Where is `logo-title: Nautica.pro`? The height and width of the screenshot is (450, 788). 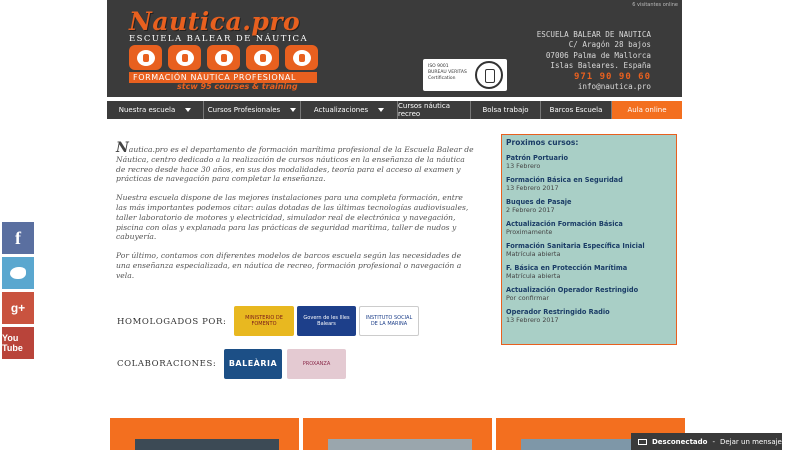
logo-title: Nautica.pro is located at coordinates (214, 21).